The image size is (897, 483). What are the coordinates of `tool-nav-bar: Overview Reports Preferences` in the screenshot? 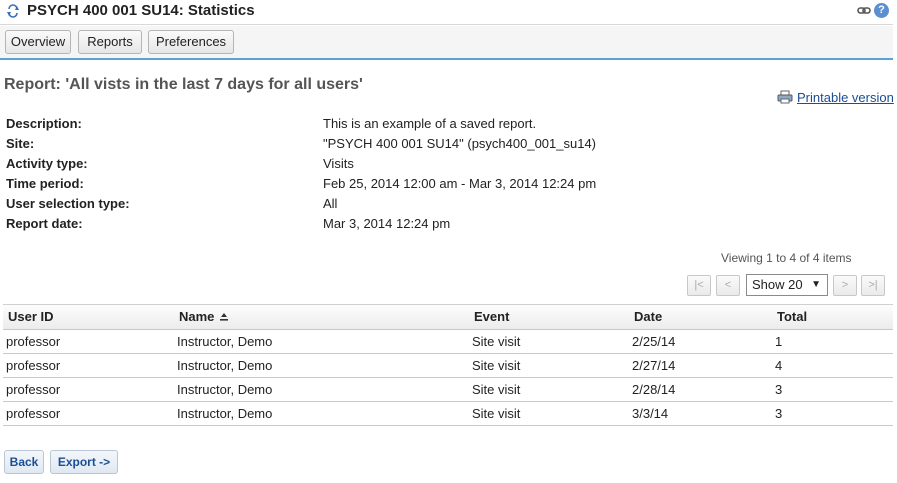 It's located at (446, 43).